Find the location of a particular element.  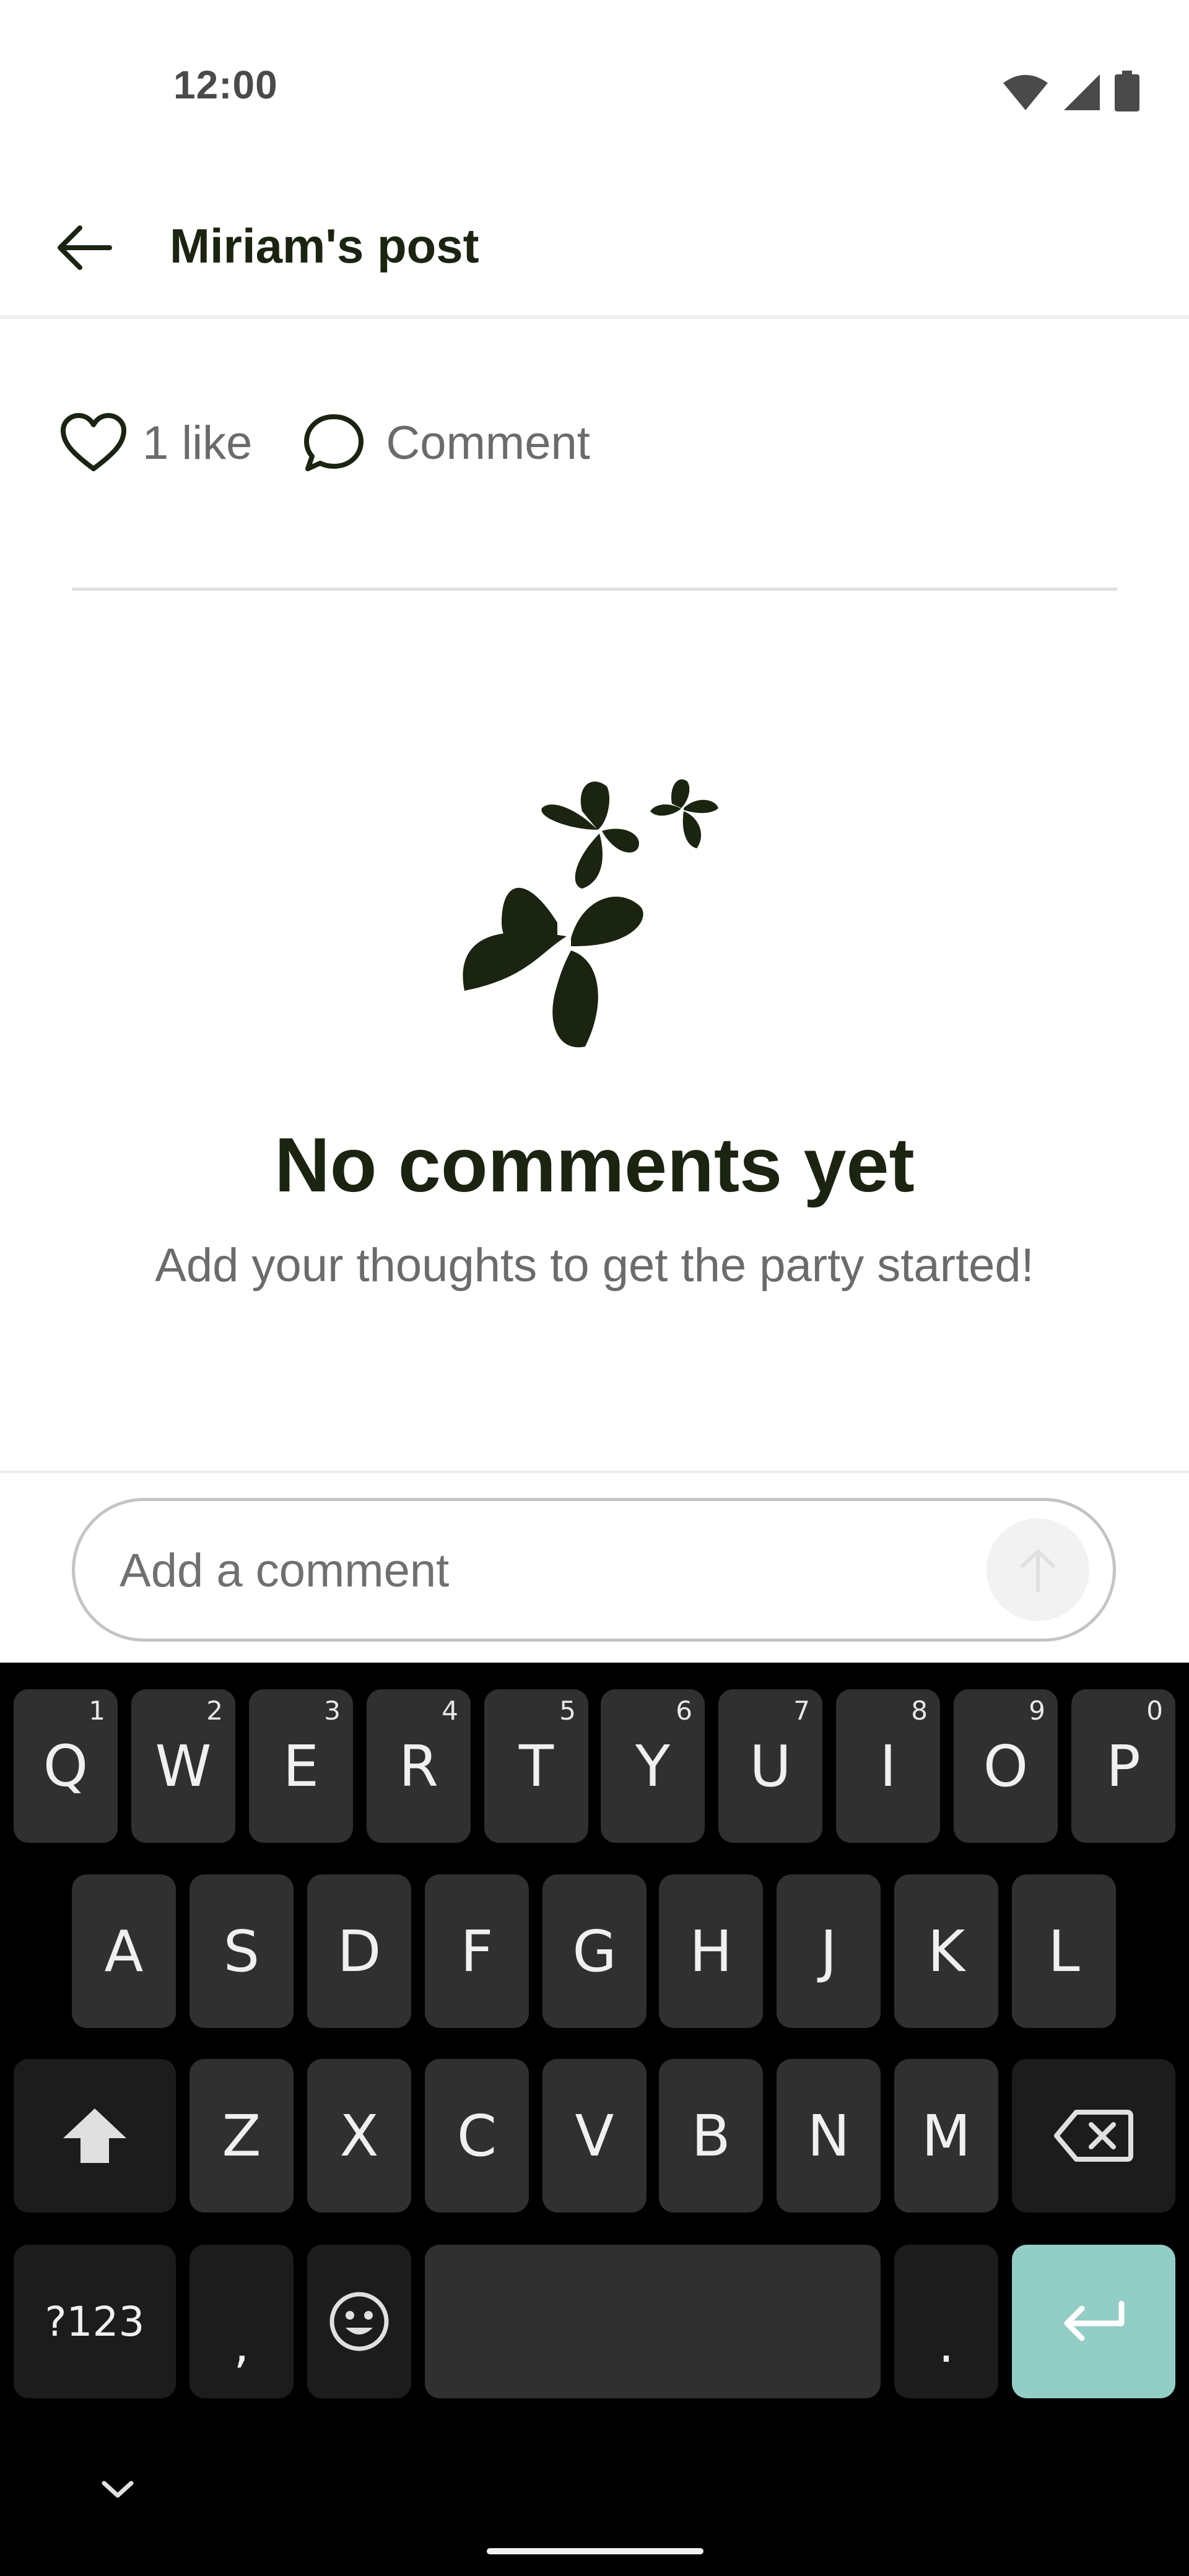

key-f: F is located at coordinates (477, 1951).